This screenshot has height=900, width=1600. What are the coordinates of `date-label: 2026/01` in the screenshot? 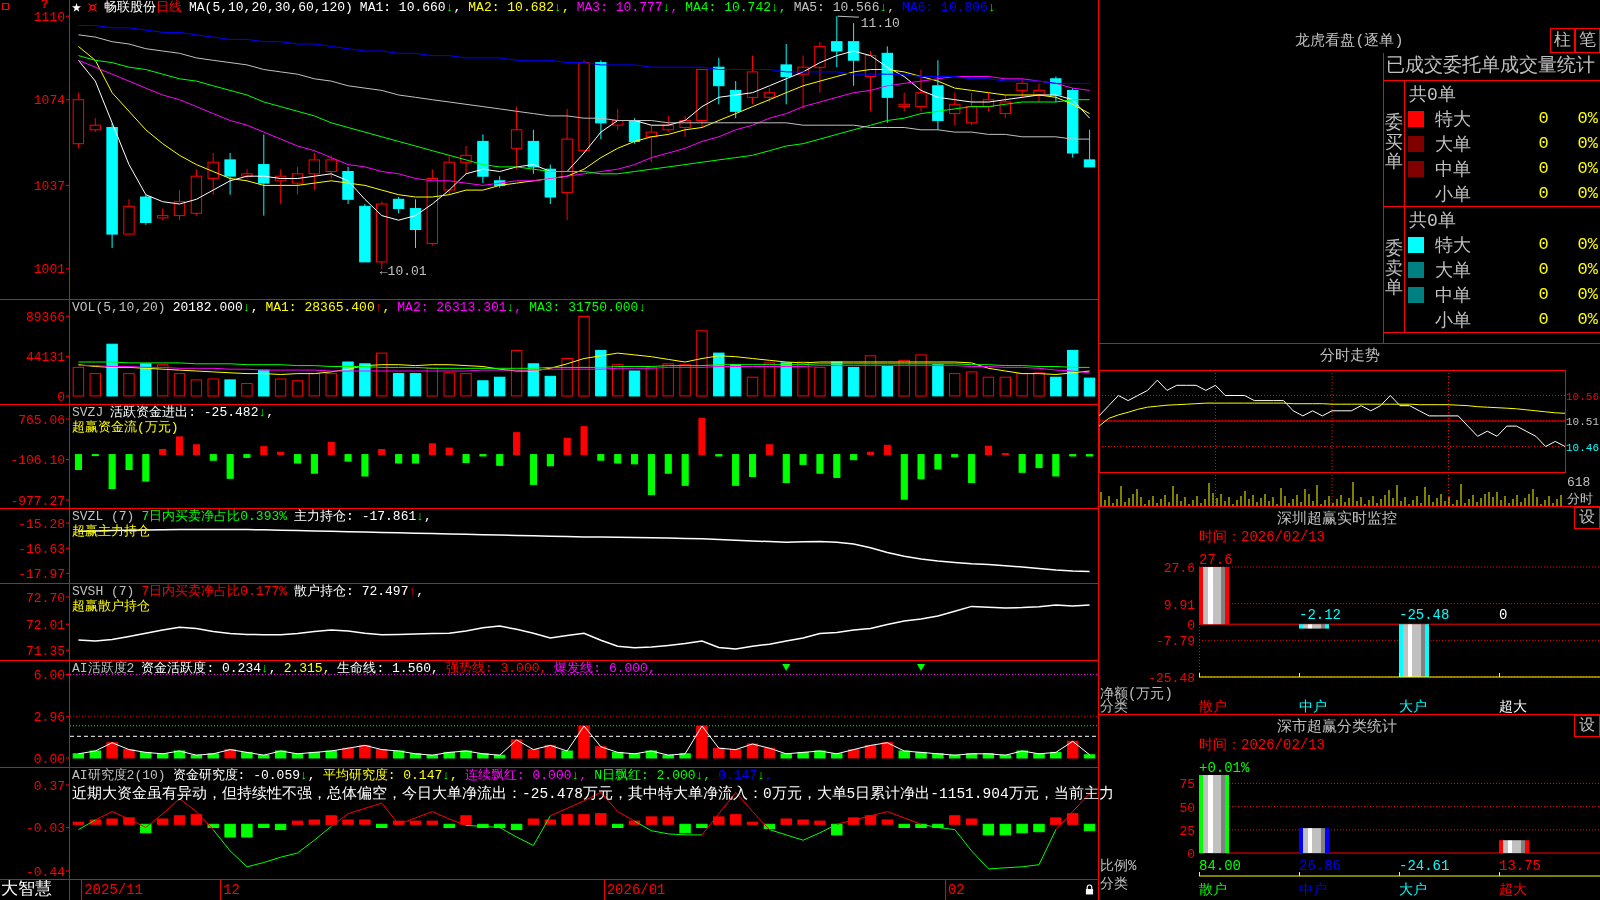 It's located at (634, 890).